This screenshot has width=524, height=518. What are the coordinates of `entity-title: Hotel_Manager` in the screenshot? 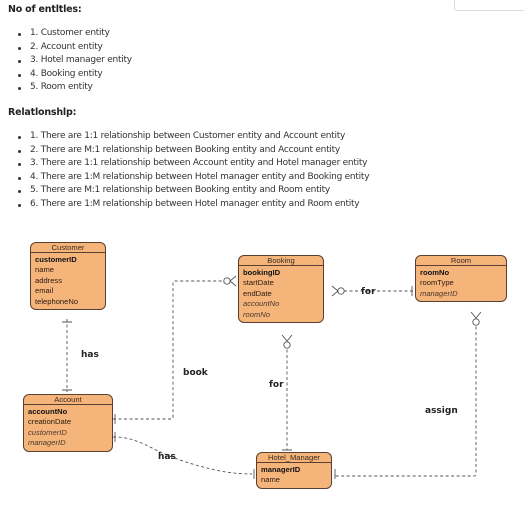 It's located at (294, 458).